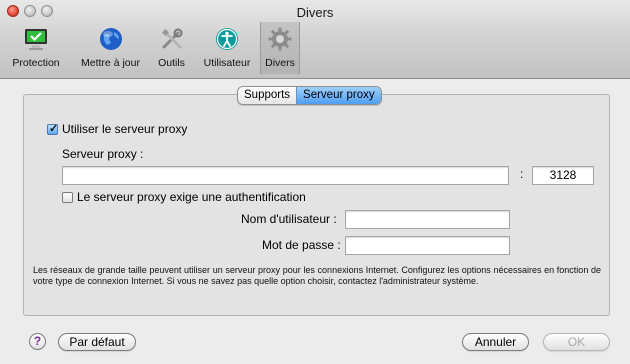 The image size is (630, 364). I want to click on proxy-port-input: 3128, so click(563, 175).